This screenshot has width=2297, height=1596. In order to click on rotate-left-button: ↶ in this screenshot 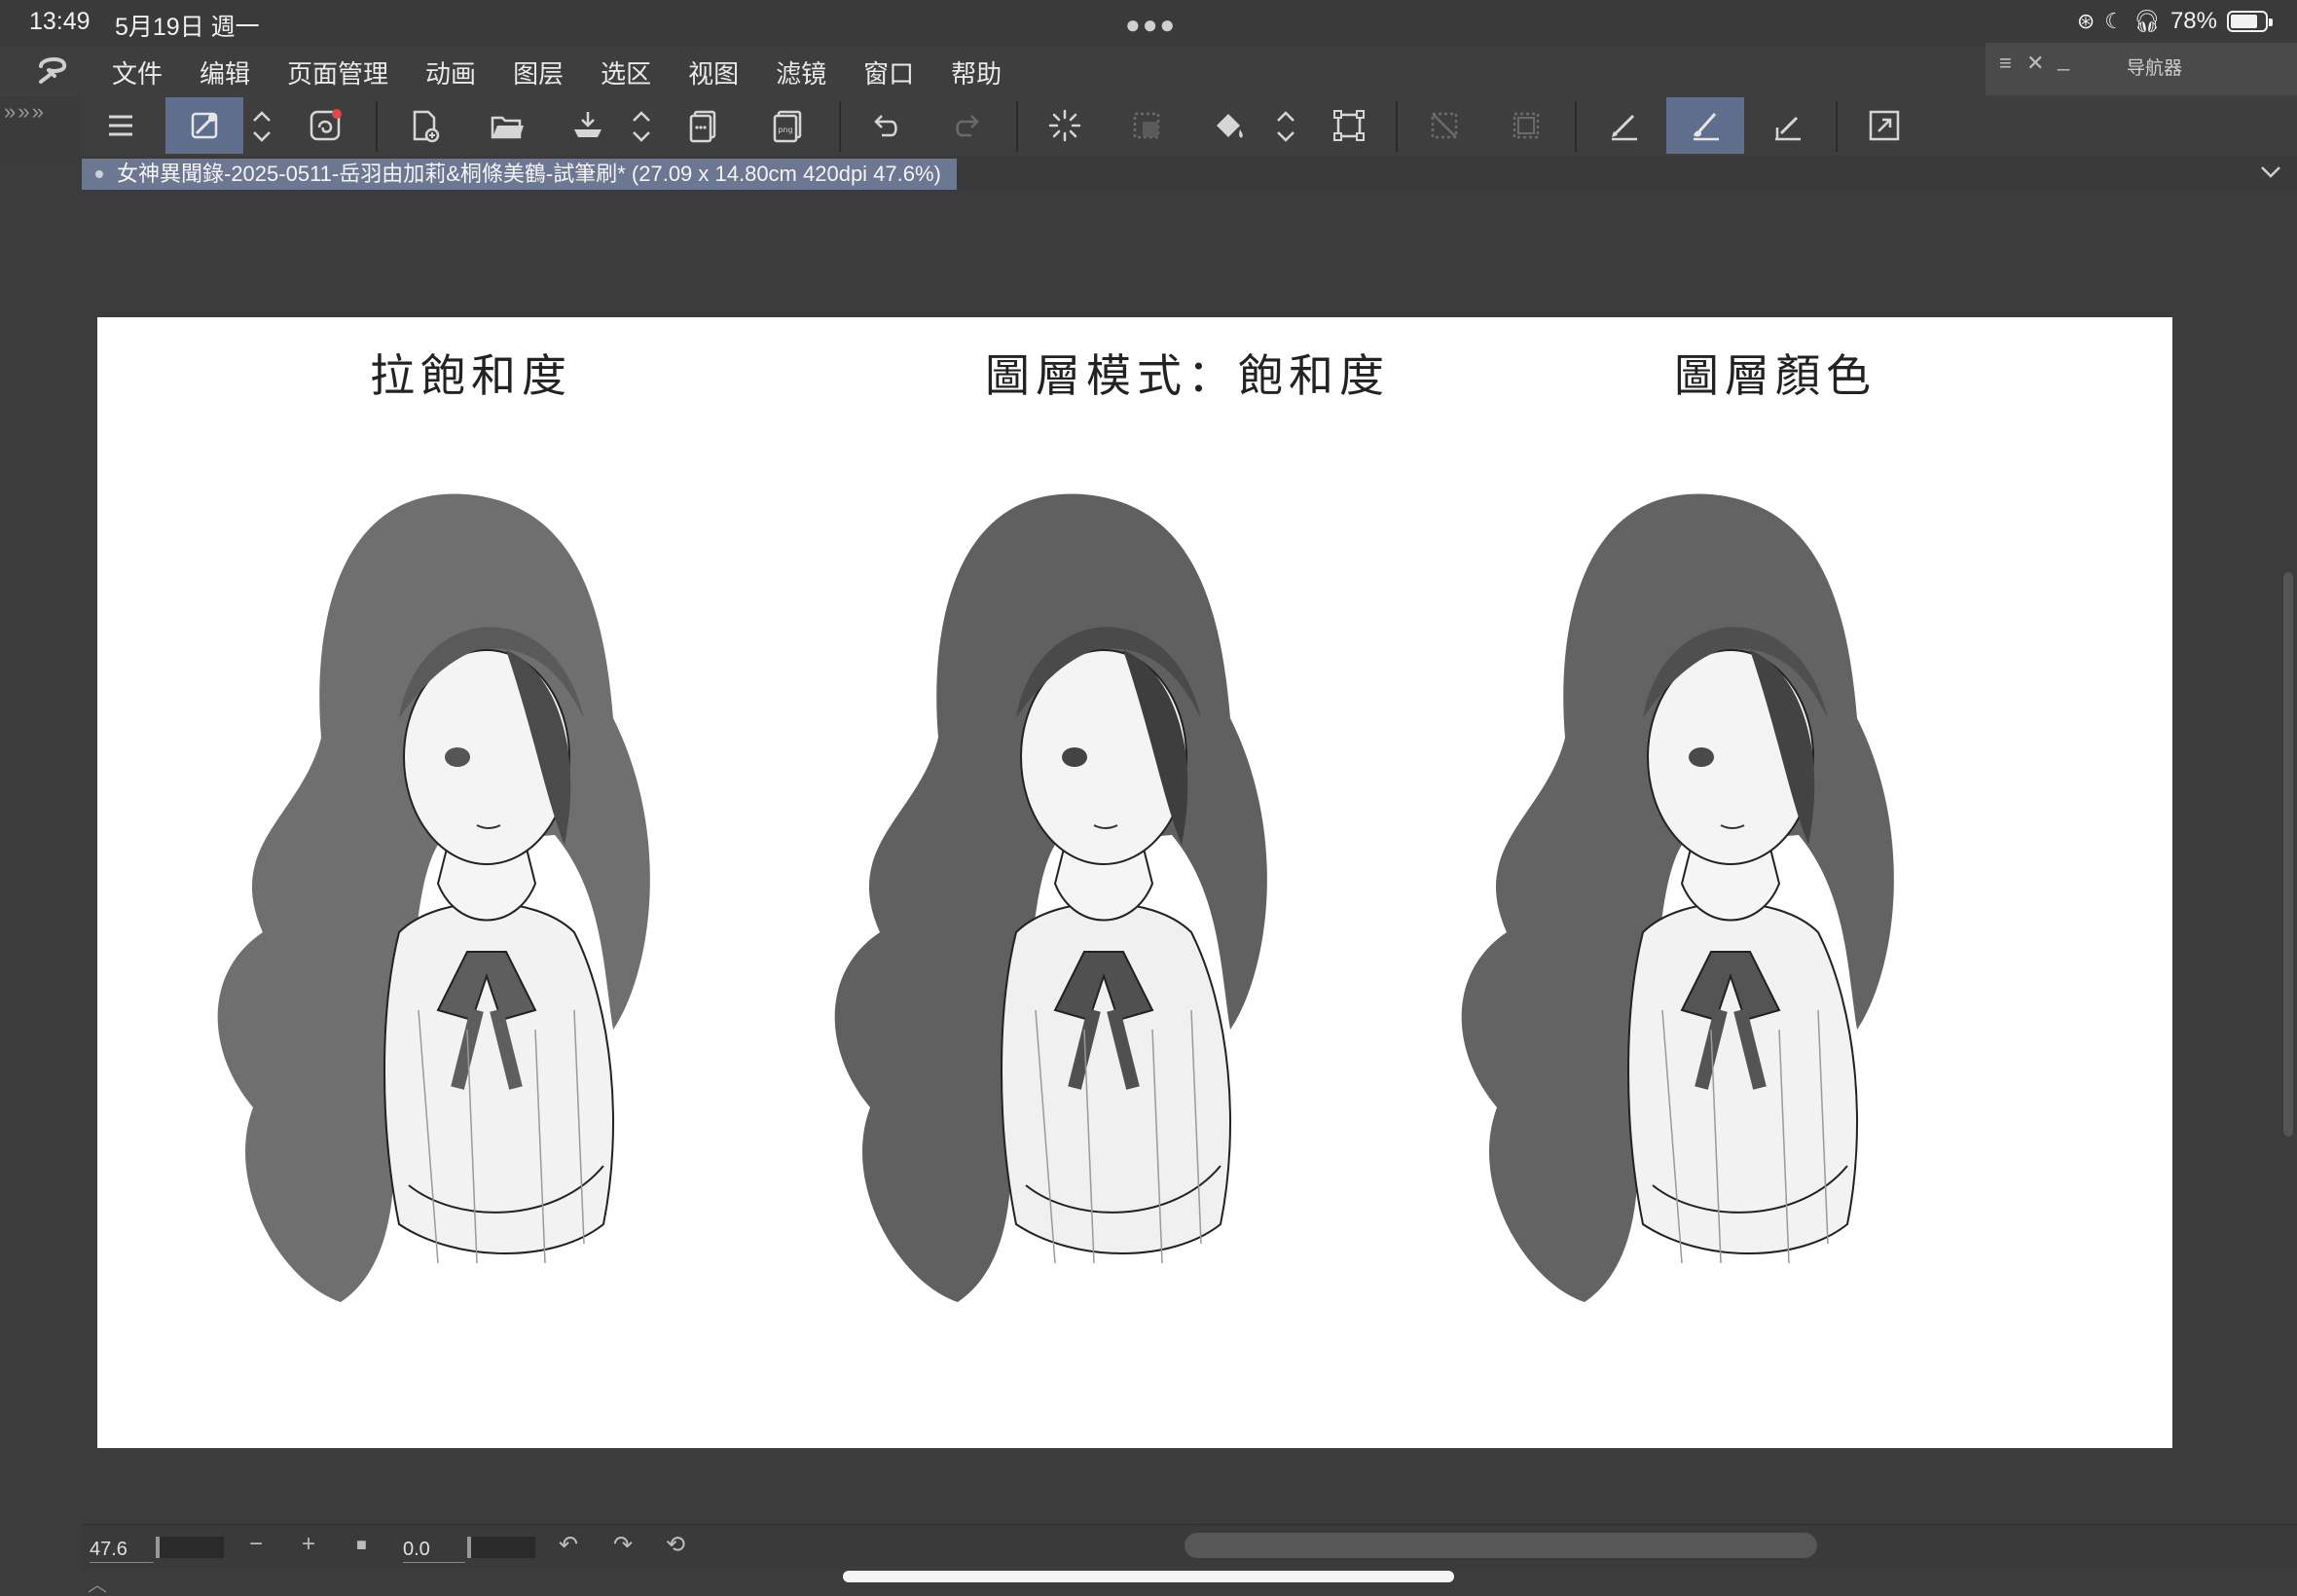, I will do `click(568, 1545)`.